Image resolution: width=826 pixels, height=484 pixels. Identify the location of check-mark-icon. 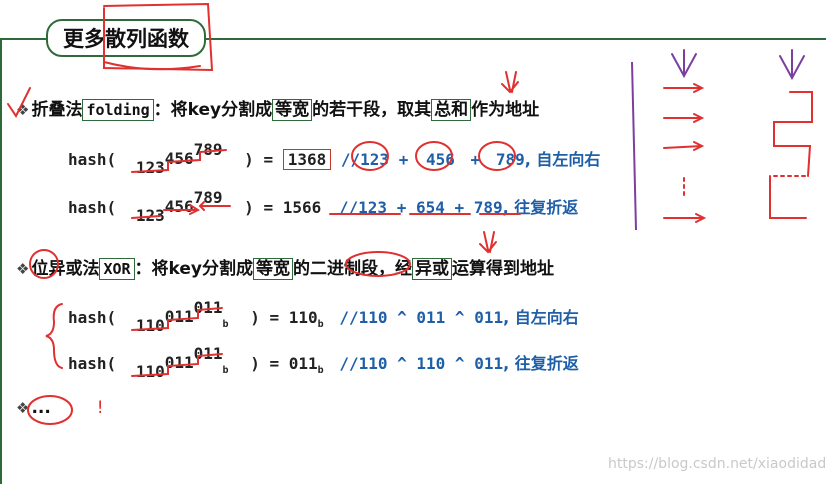
(19, 102).